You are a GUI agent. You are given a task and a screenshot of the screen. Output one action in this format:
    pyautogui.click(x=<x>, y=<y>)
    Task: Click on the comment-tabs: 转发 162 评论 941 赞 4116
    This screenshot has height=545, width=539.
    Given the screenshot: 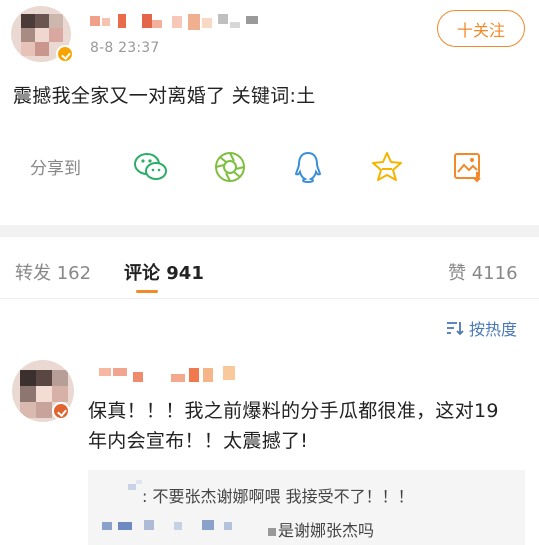 What is the action you would take?
    pyautogui.click(x=269, y=271)
    